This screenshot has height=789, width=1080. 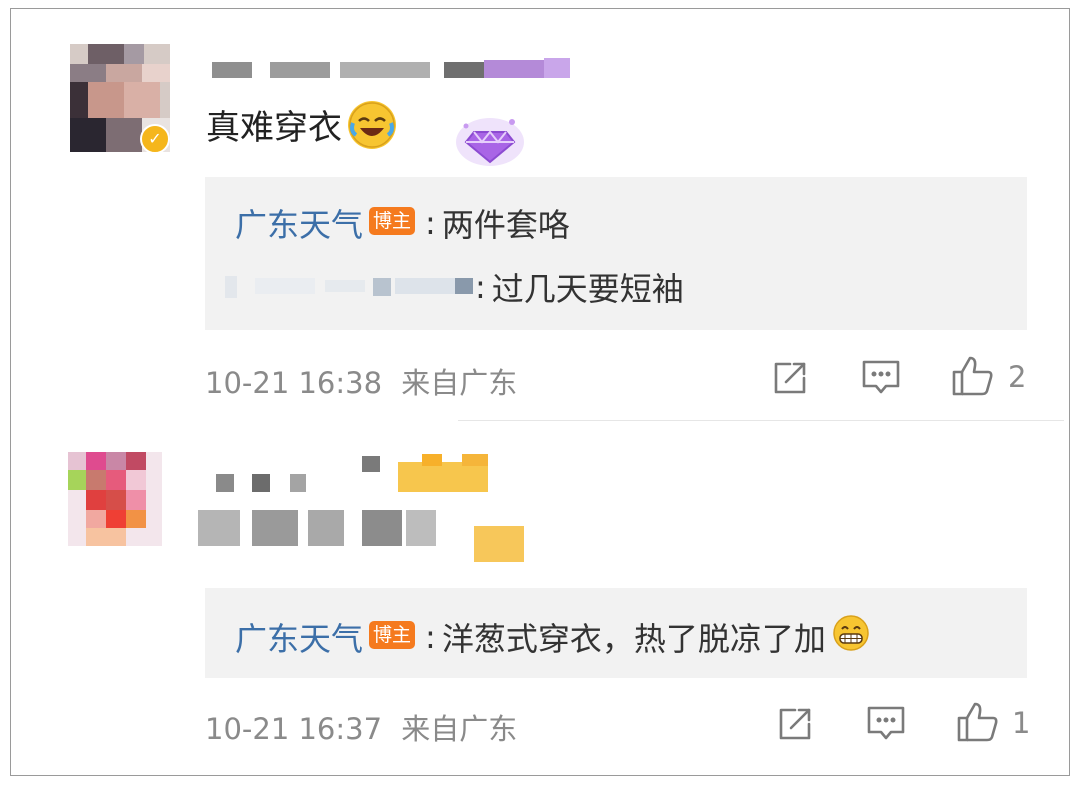 I want to click on like-count: 2, so click(x=1017, y=377).